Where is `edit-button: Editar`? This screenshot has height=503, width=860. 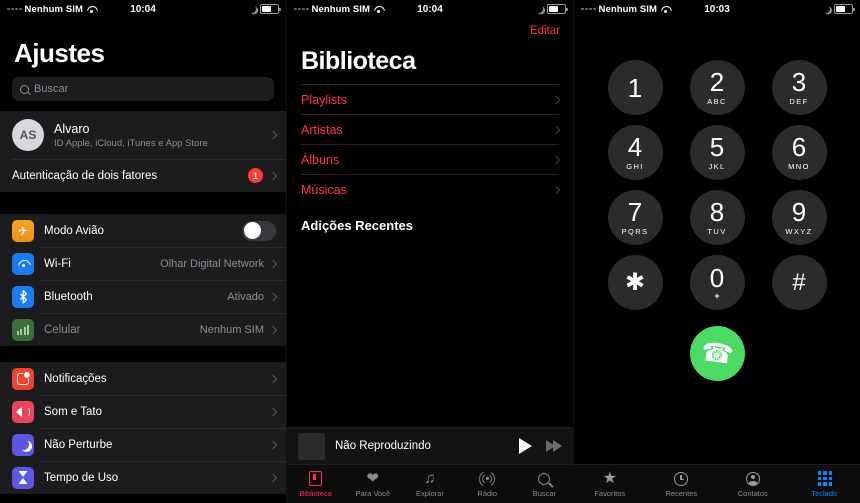 edit-button: Editar is located at coordinates (430, 27).